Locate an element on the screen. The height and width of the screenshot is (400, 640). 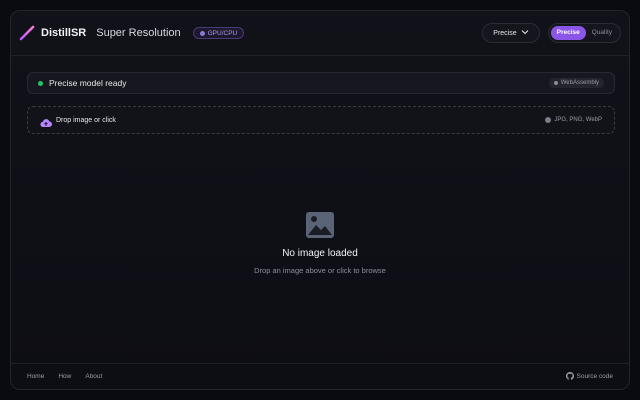
info-icon is located at coordinates (548, 120).